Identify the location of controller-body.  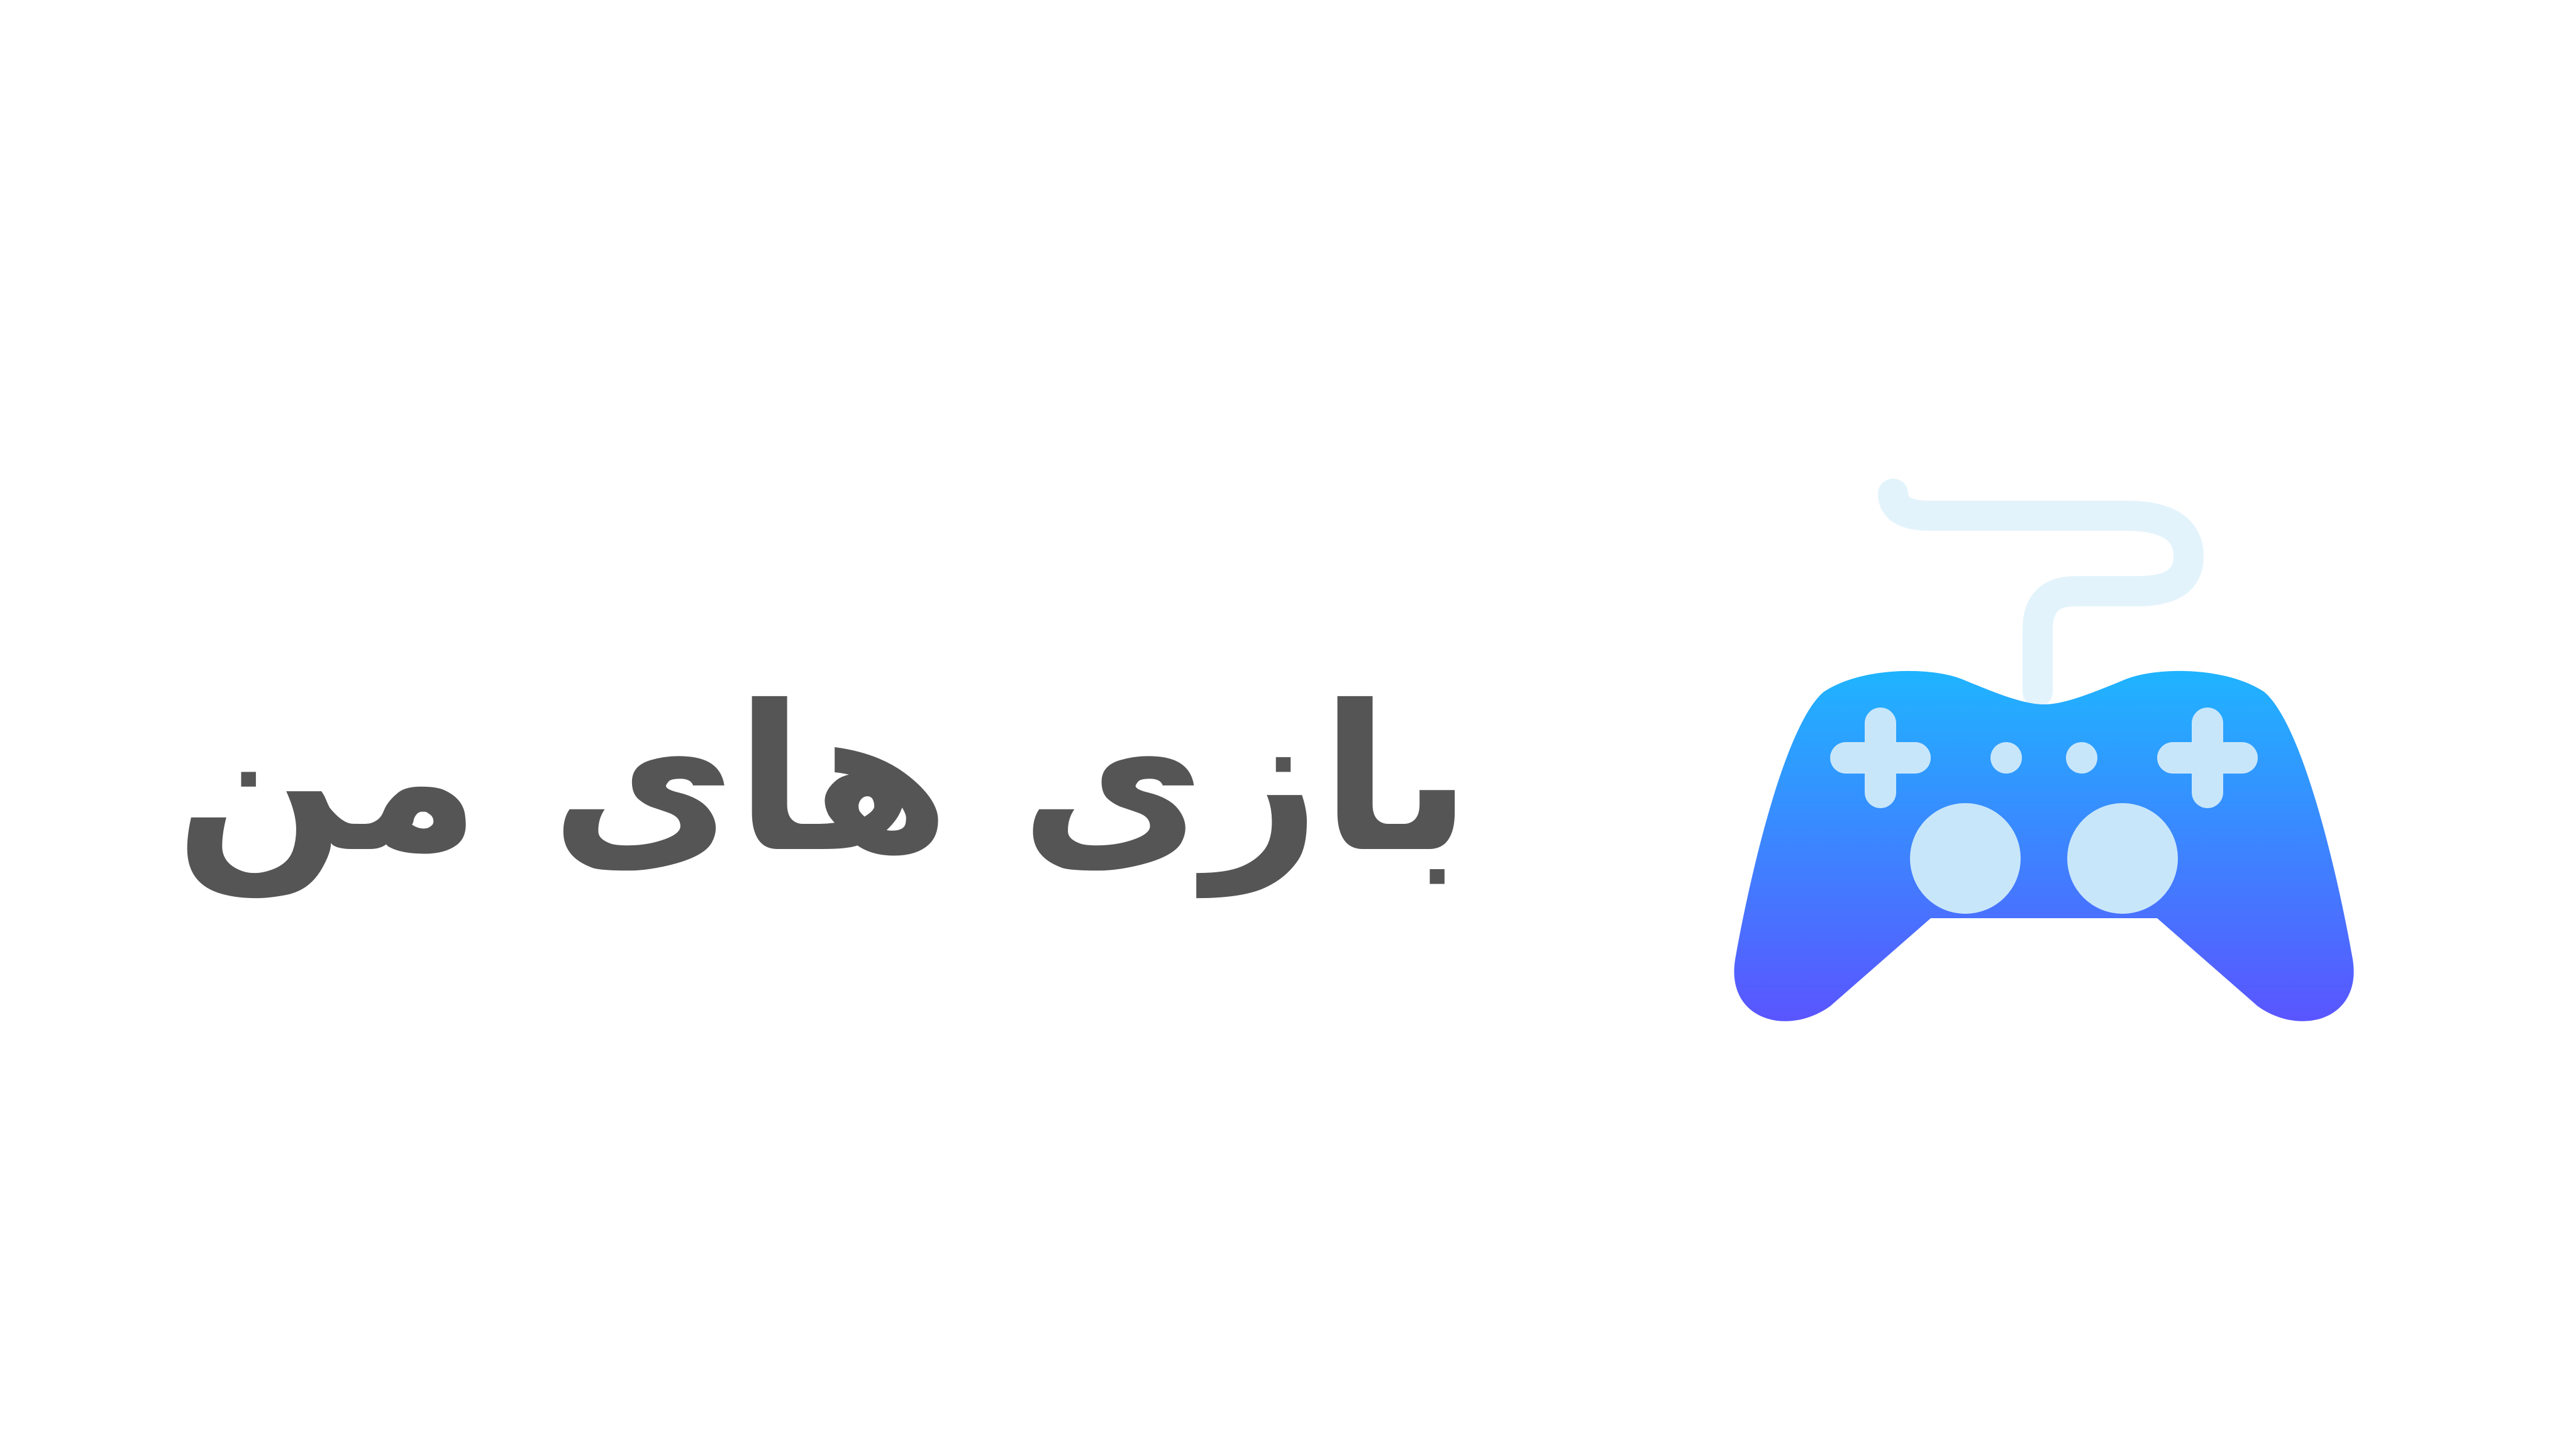
(2044, 845).